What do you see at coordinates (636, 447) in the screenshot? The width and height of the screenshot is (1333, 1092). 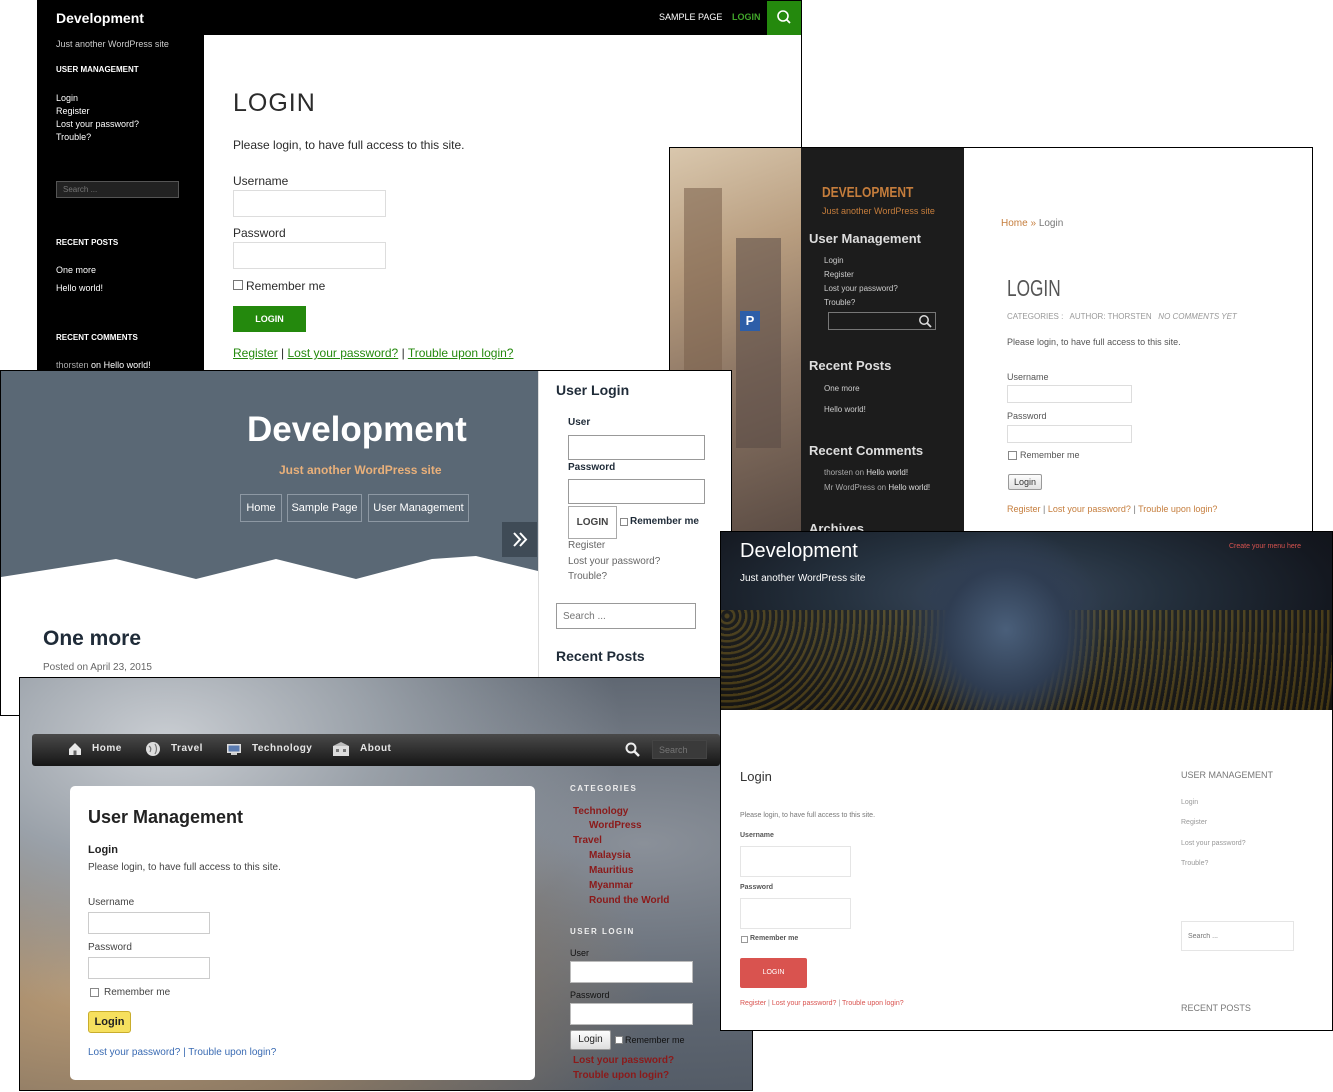 I see `user-input` at bounding box center [636, 447].